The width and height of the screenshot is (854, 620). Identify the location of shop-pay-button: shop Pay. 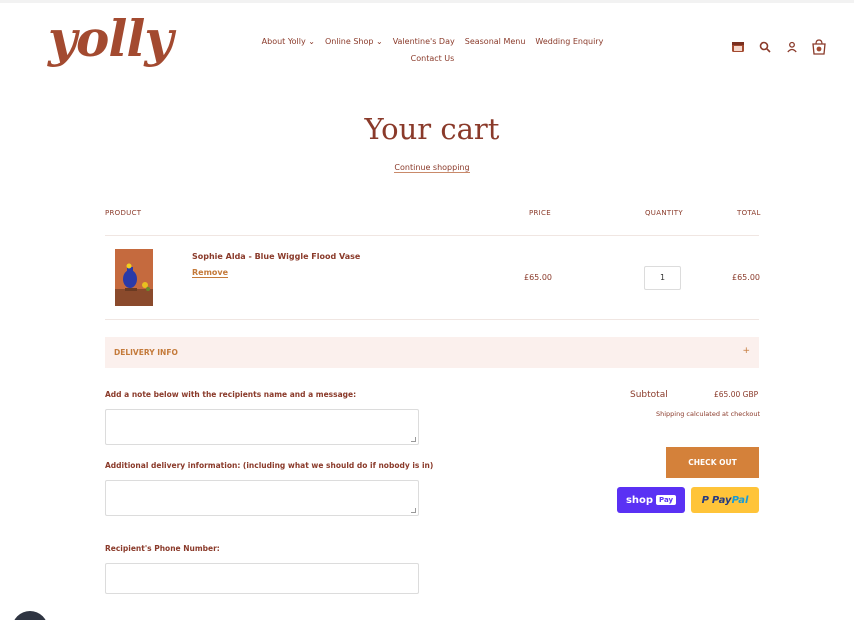
(651, 500).